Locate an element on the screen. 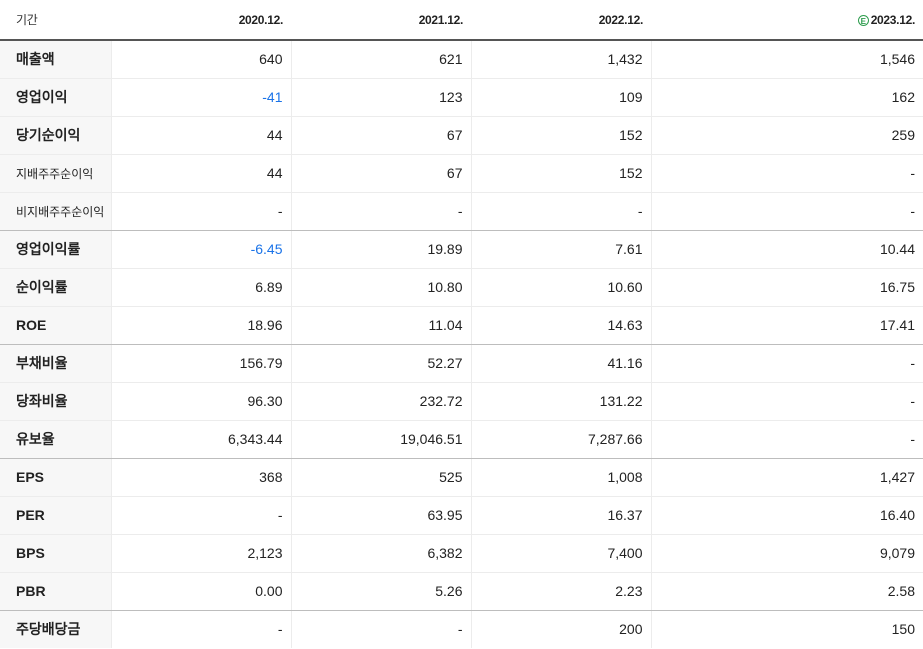 The width and height of the screenshot is (923, 649). table-cell: -6.45 is located at coordinates (200, 249).